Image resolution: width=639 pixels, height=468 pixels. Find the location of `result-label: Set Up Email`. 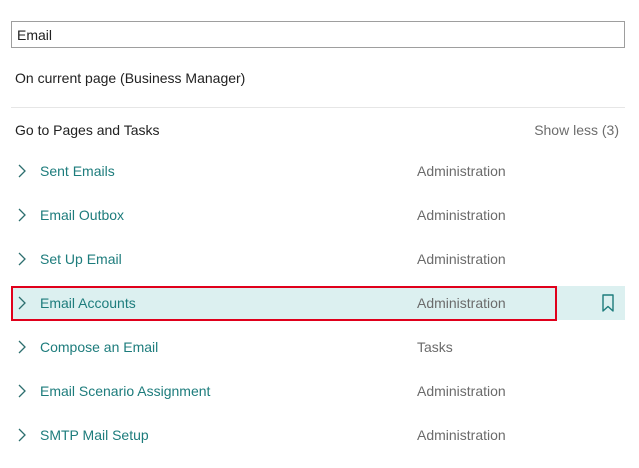

result-label: Set Up Email is located at coordinates (81, 259).